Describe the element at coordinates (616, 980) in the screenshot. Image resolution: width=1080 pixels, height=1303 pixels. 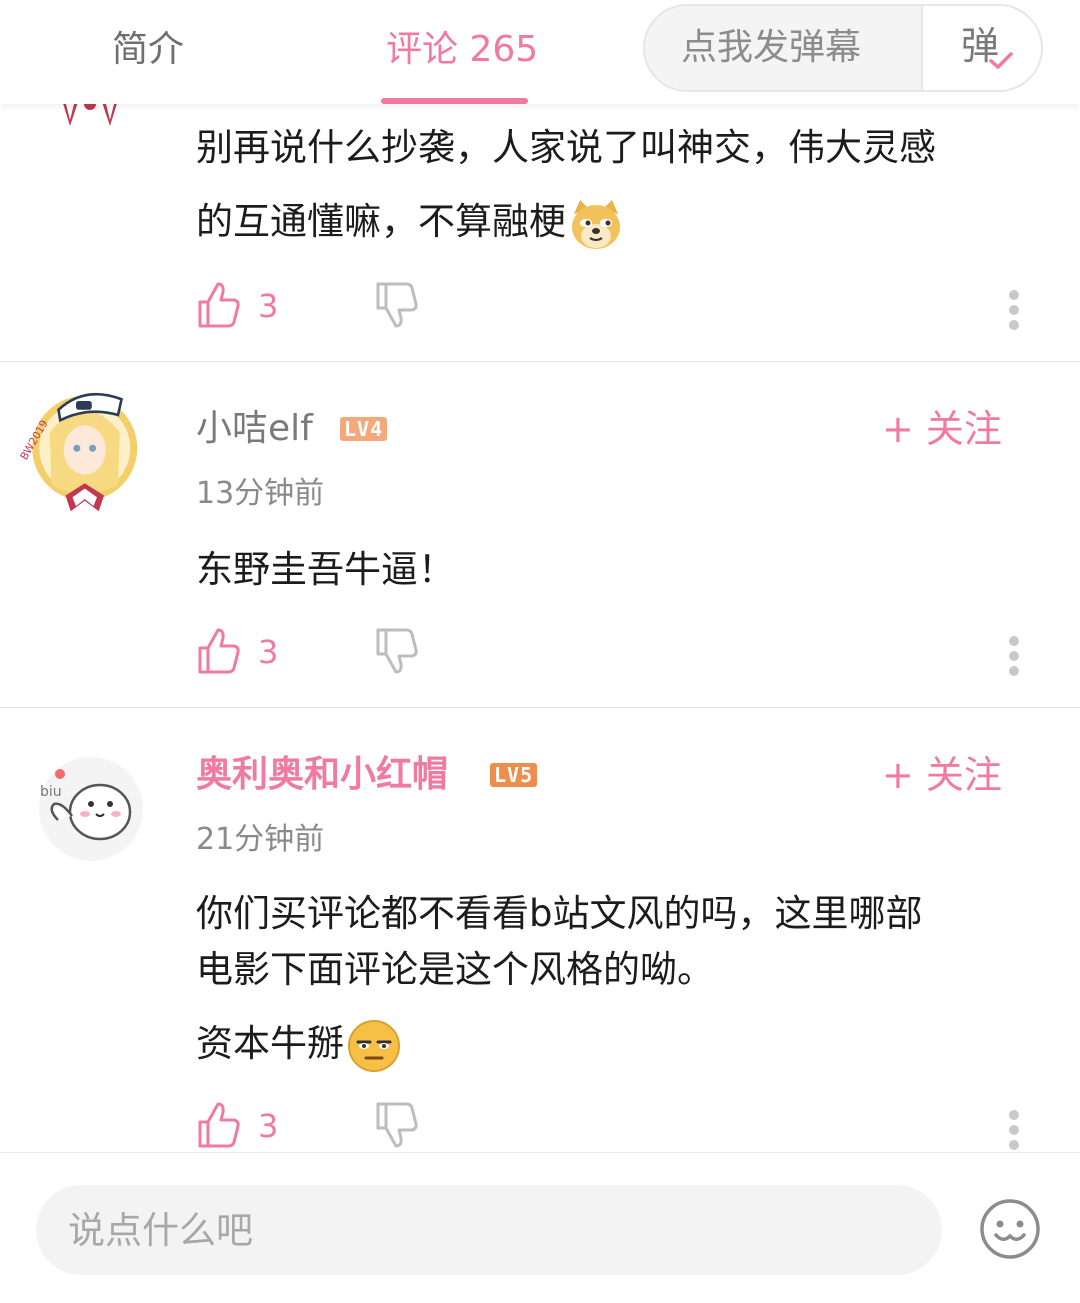
I see `comment-text: 你们买评论都不看看b站文风的吗，这里哪部 电影下面评论是这个风格的呦。 资本牛掰` at that location.